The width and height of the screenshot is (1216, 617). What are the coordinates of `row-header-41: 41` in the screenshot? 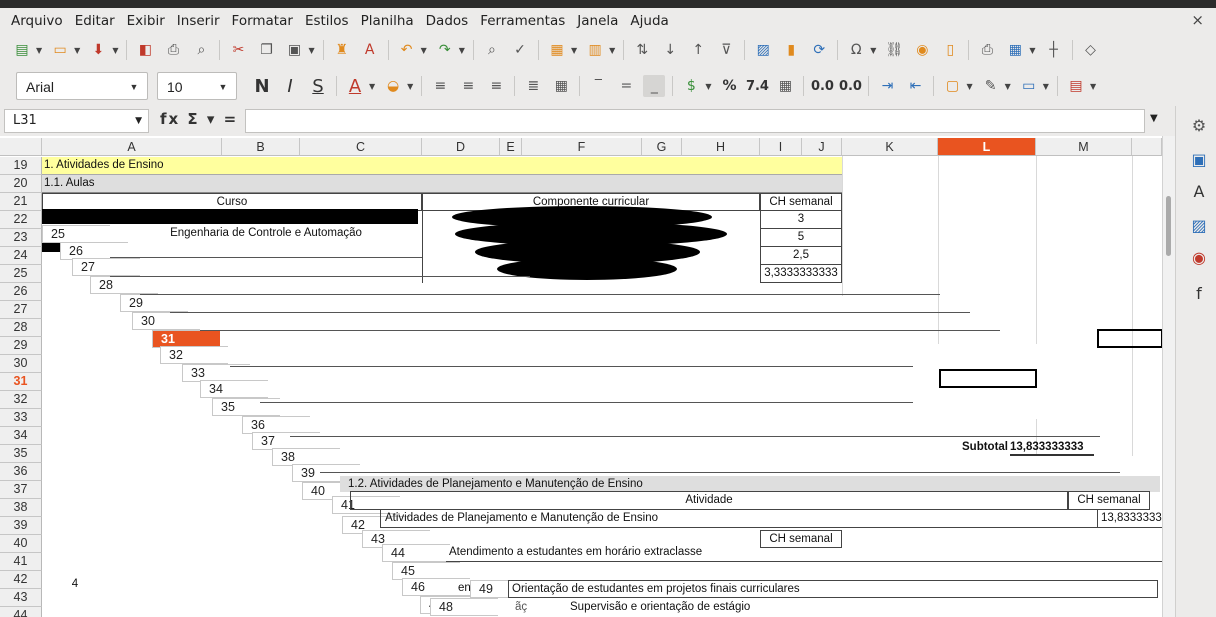 It's located at (21, 562).